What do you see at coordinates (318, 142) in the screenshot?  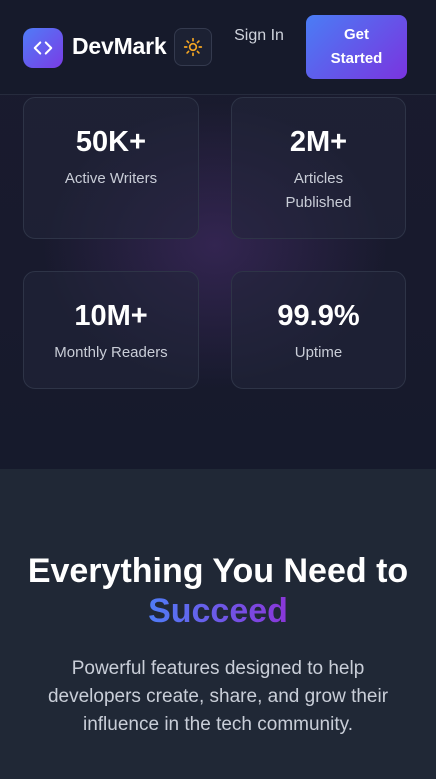 I see `stat-value: 2M+` at bounding box center [318, 142].